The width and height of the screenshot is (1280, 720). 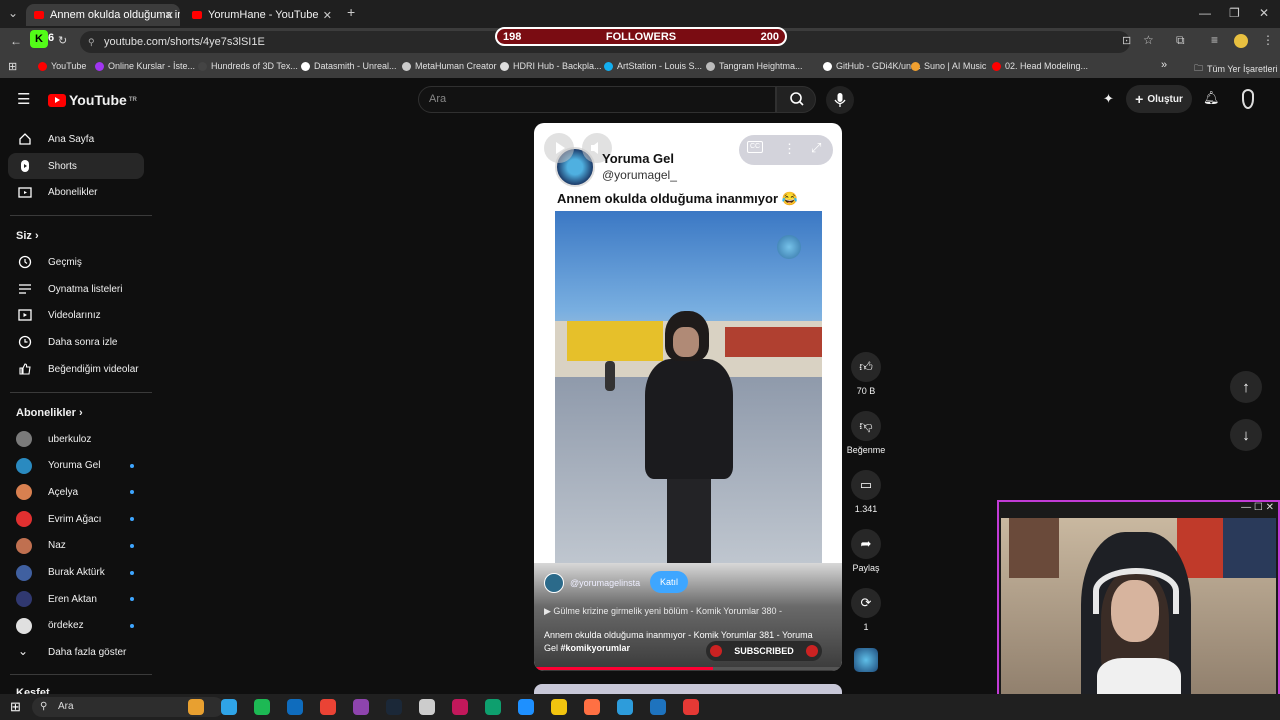 What do you see at coordinates (76, 139) in the screenshot?
I see `sidebar-item-home: Ana Sayfa` at bounding box center [76, 139].